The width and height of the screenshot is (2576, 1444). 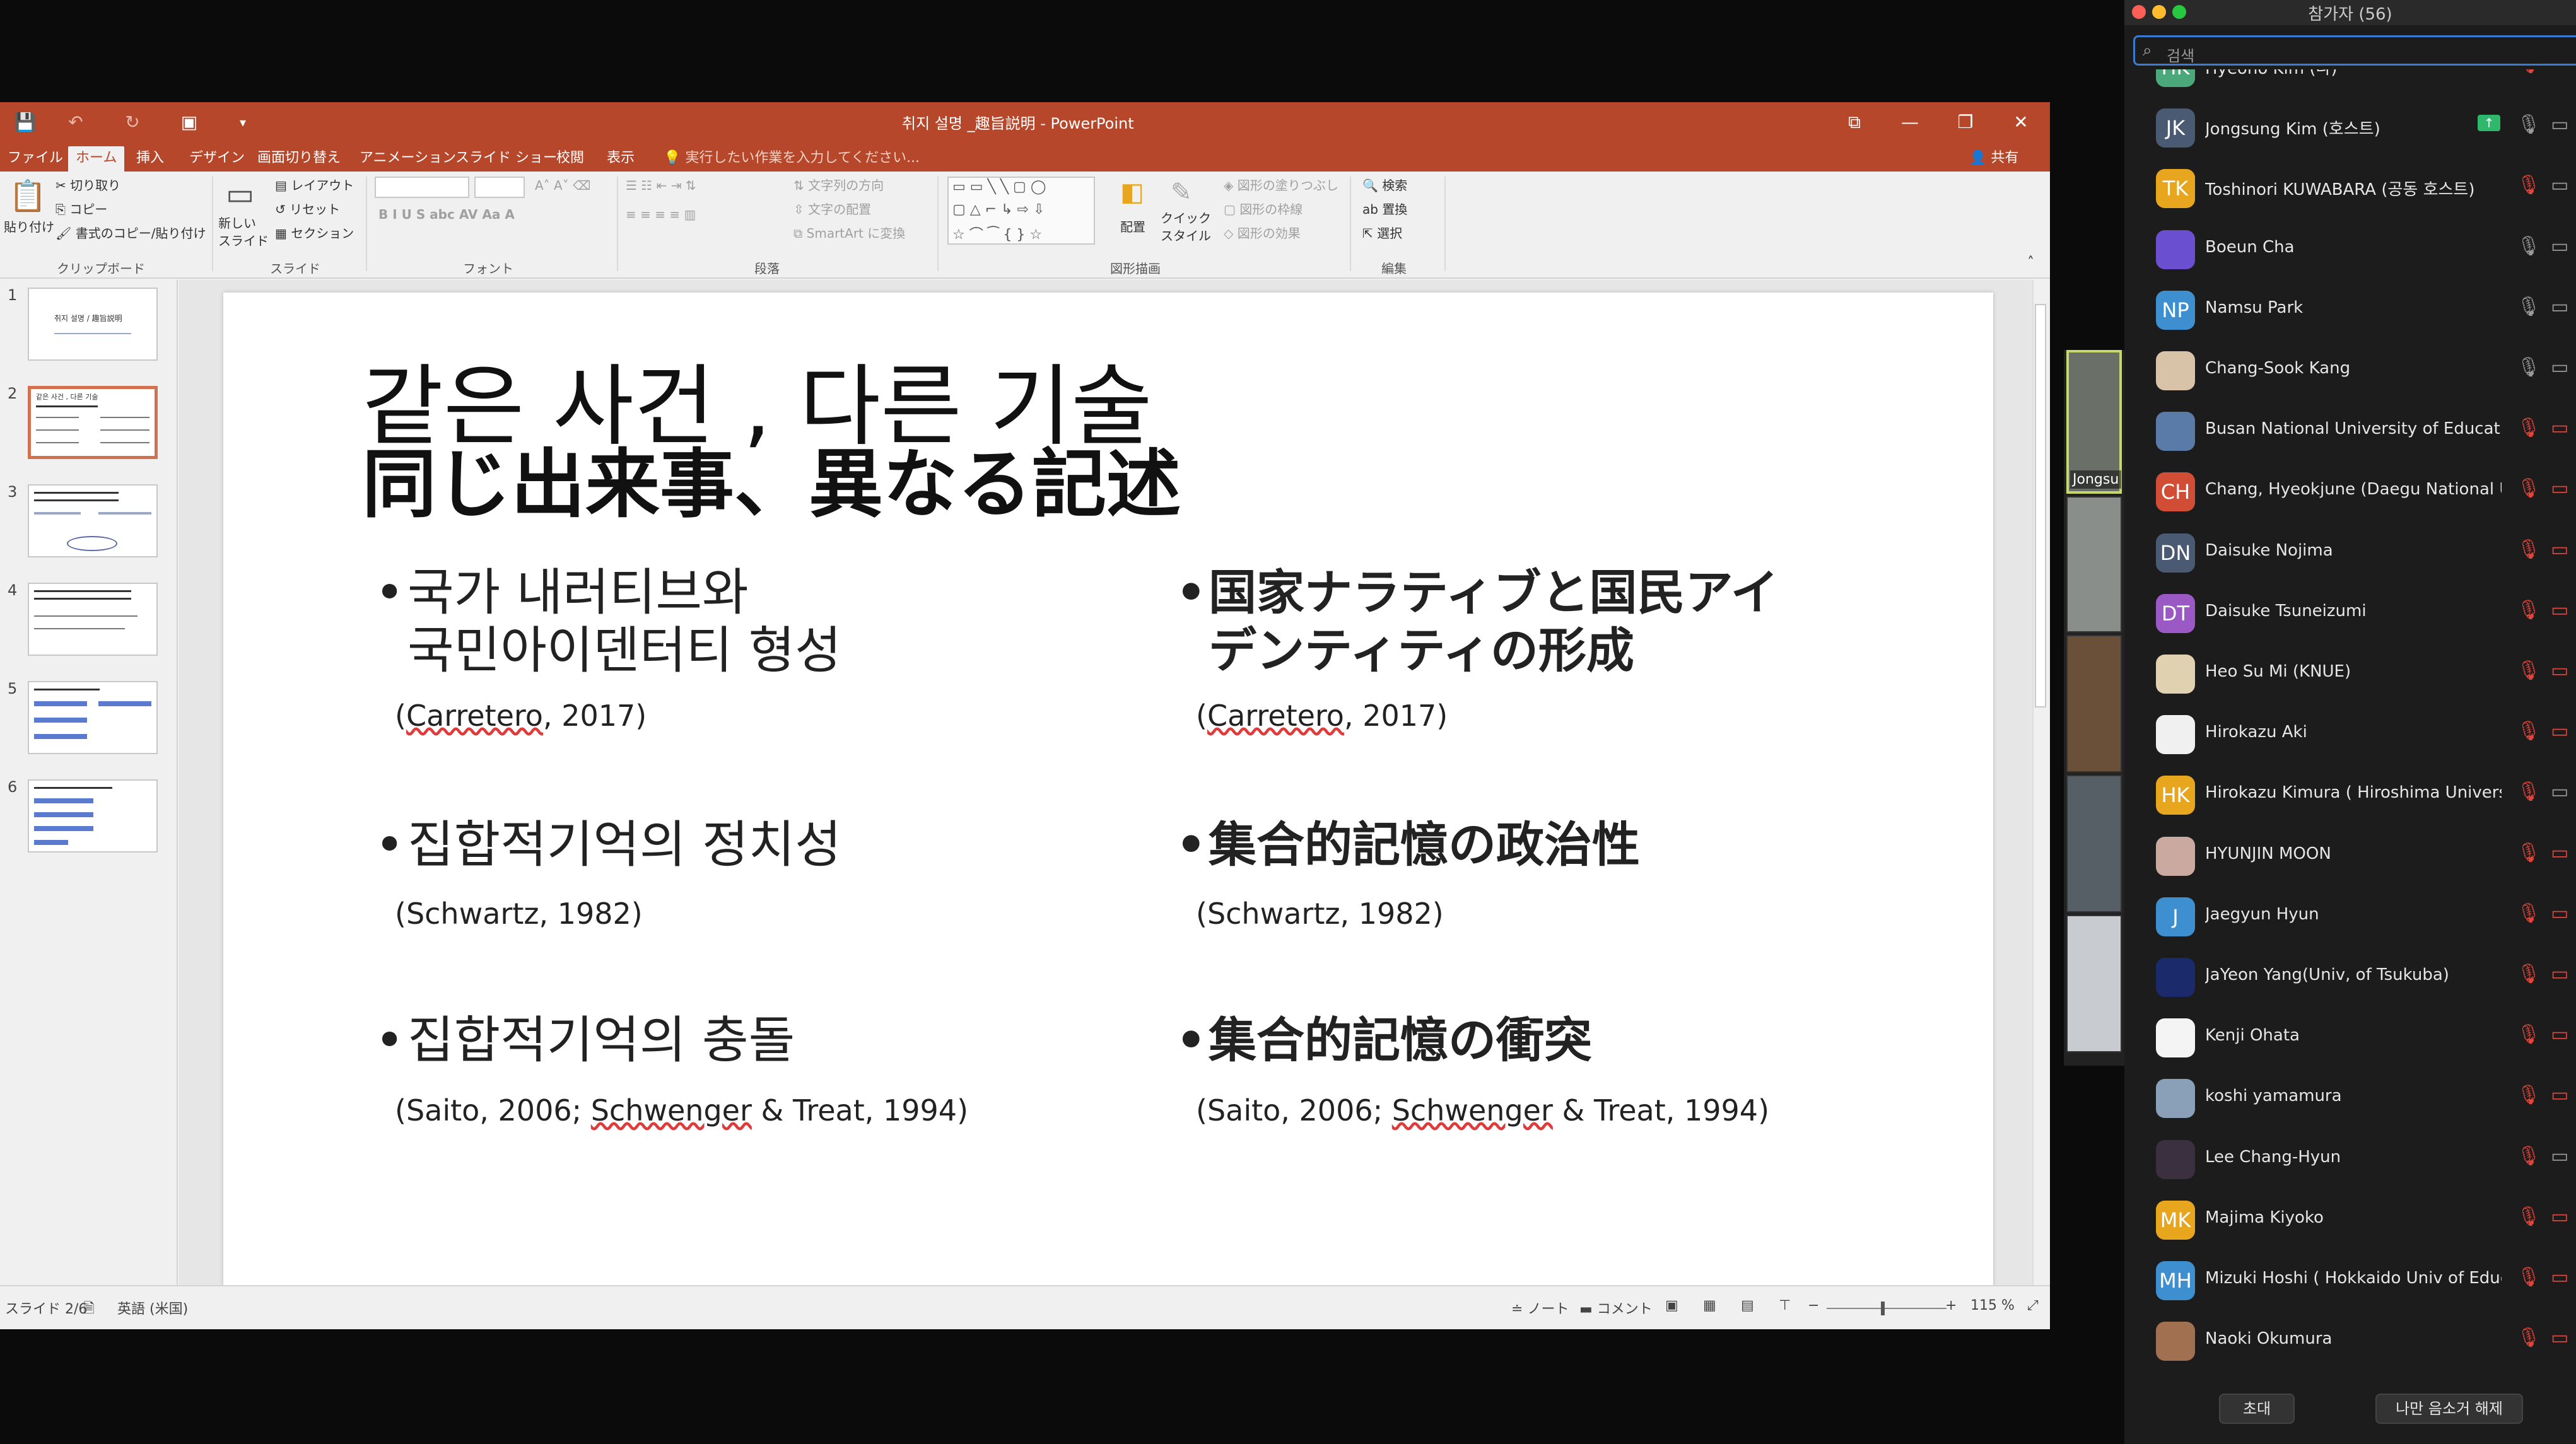 What do you see at coordinates (189, 123) in the screenshot?
I see `start-slideshow-icon: ▣` at bounding box center [189, 123].